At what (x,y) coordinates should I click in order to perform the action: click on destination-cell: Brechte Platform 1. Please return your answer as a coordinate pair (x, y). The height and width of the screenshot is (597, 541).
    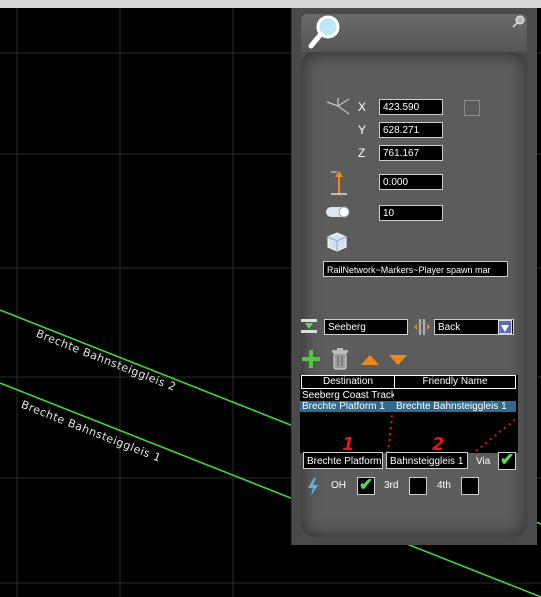
    Looking at the image, I should click on (343, 406).